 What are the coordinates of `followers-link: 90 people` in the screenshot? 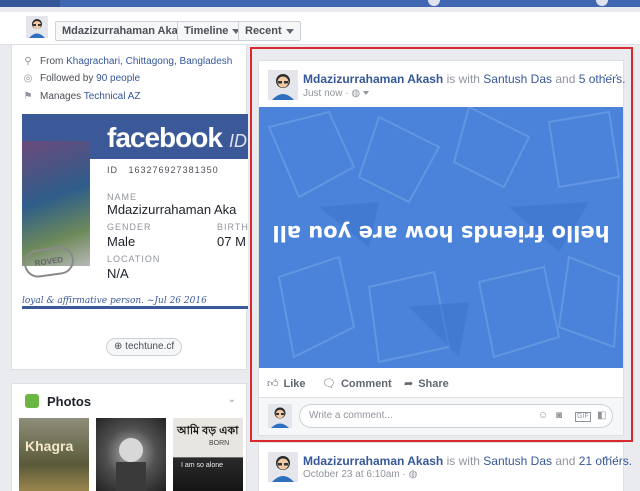 It's located at (118, 78).